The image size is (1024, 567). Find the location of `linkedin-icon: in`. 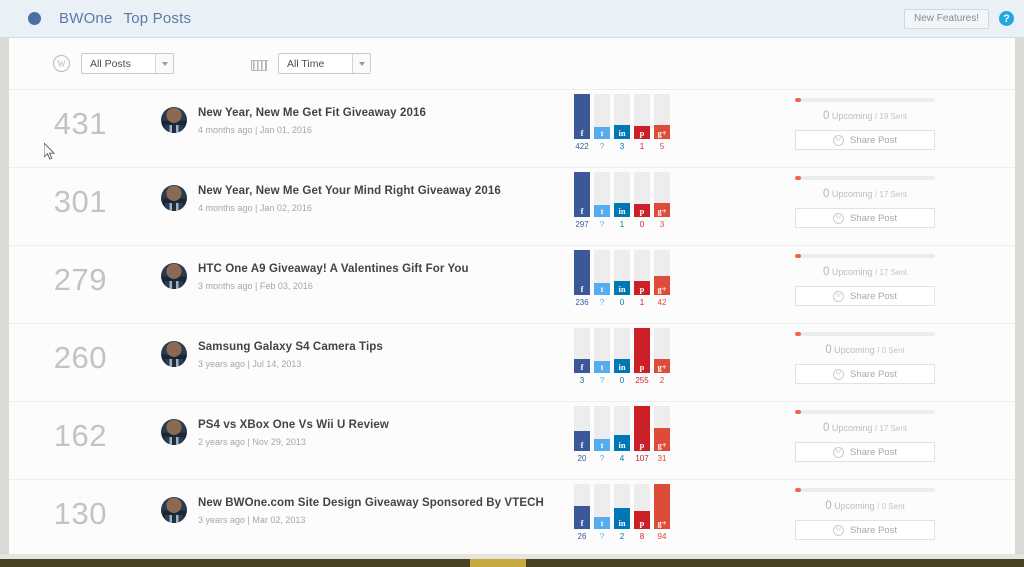

linkedin-icon: in is located at coordinates (622, 211).